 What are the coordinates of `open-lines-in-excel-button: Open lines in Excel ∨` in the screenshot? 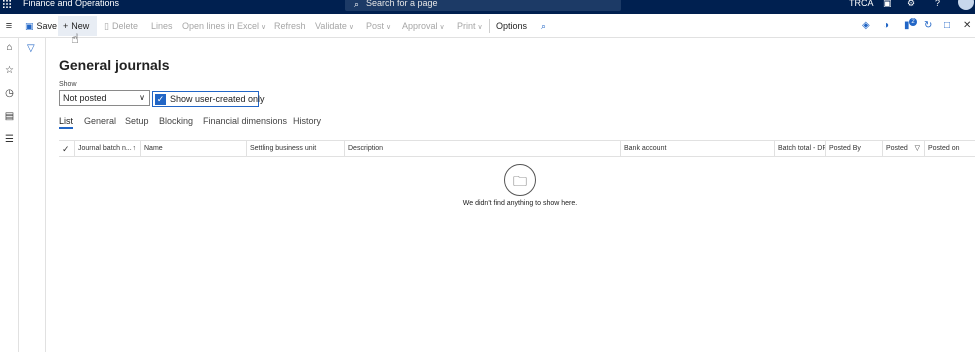 It's located at (224, 26).